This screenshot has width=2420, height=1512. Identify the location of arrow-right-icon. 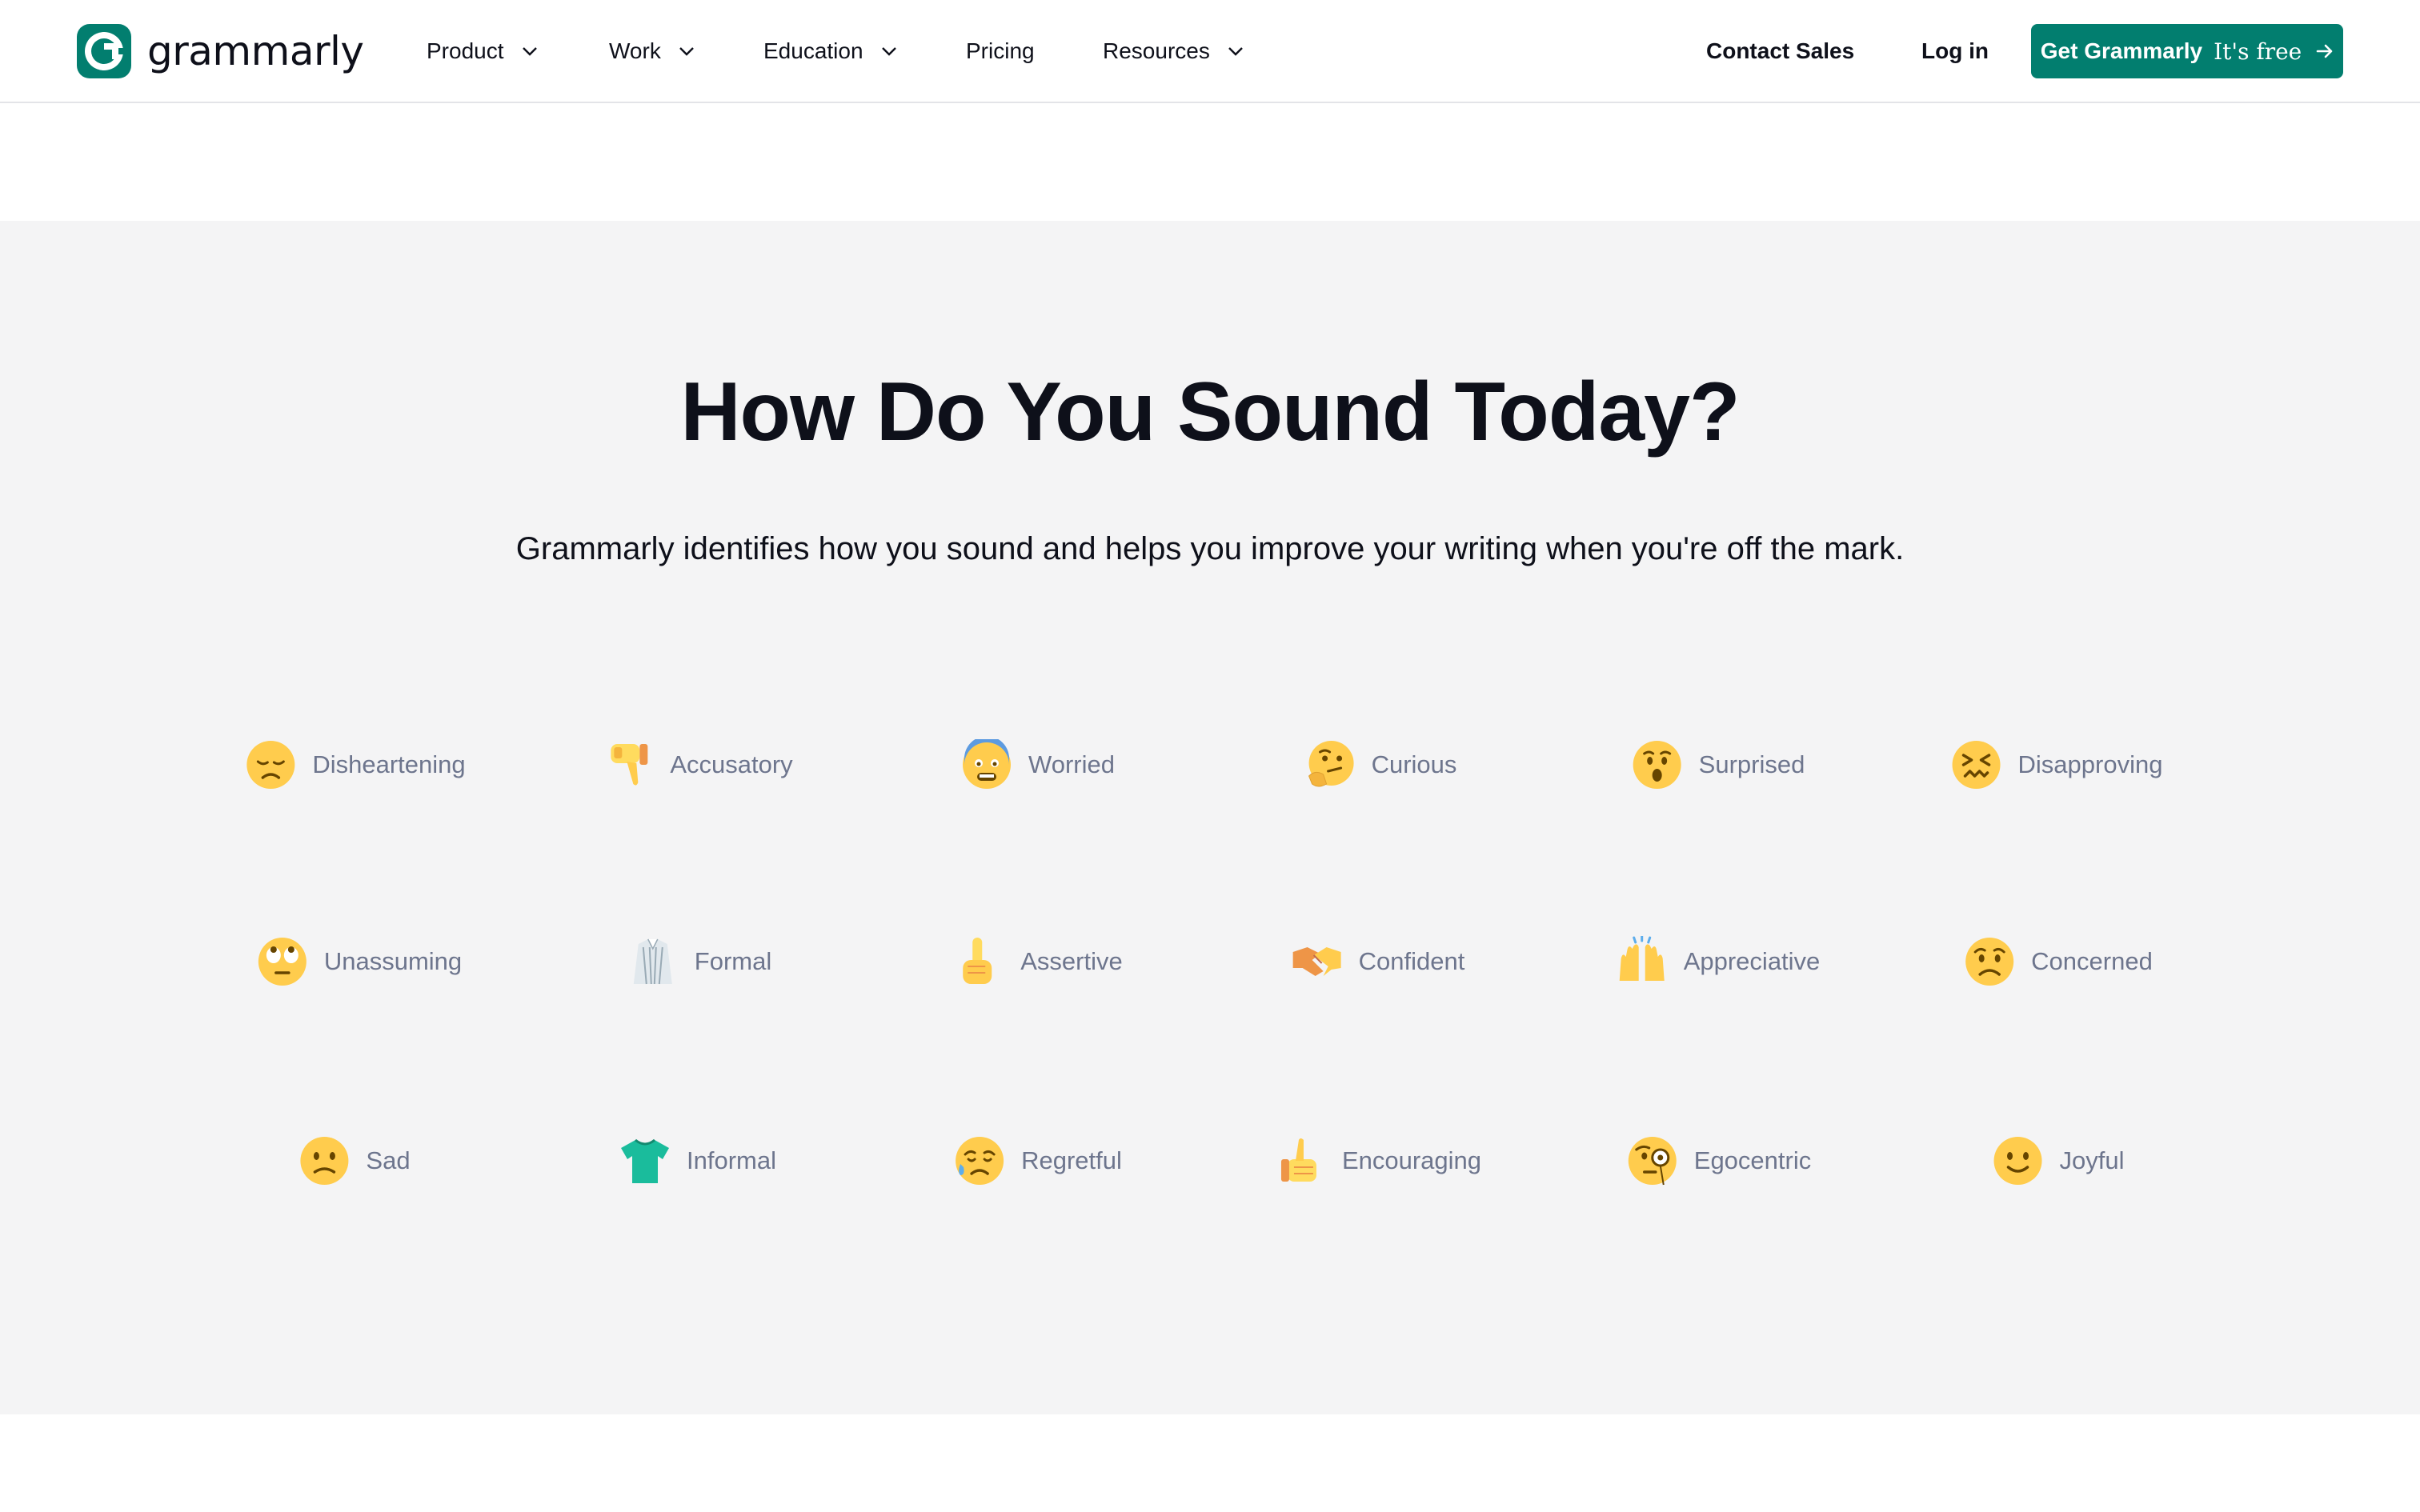
(2324, 51).